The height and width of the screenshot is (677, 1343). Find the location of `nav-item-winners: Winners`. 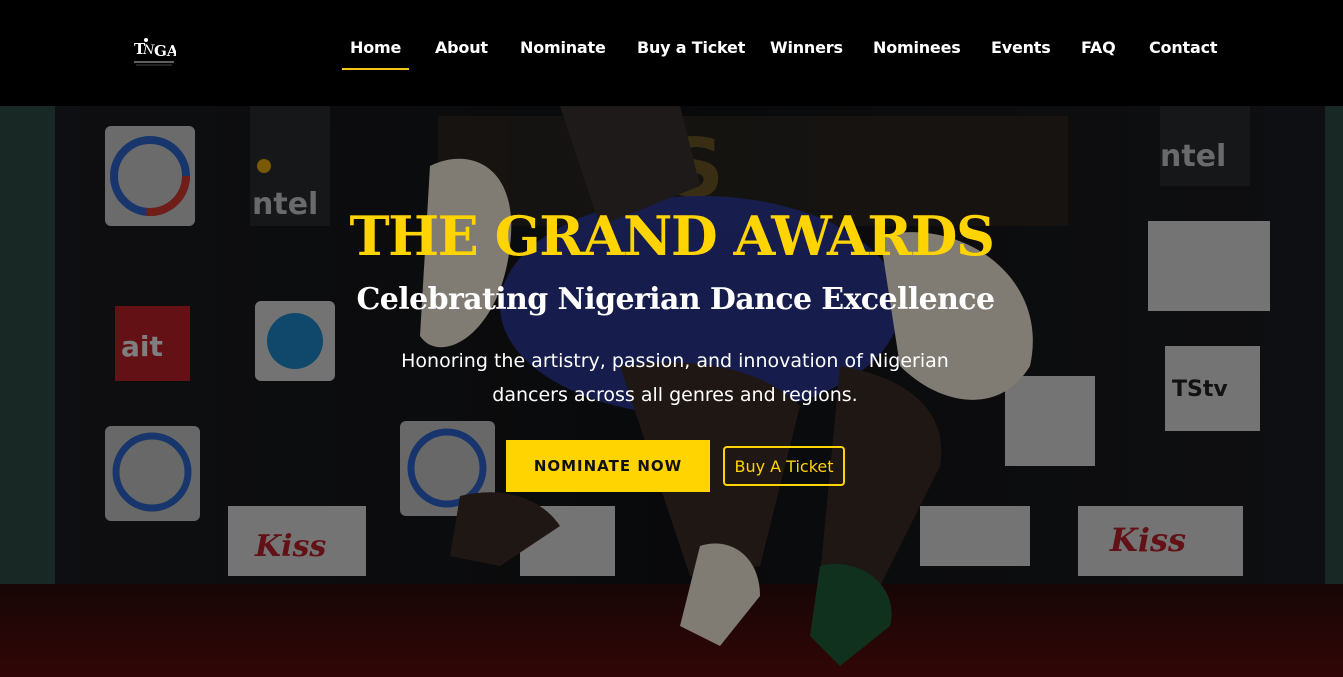

nav-item-winners: Winners is located at coordinates (806, 47).